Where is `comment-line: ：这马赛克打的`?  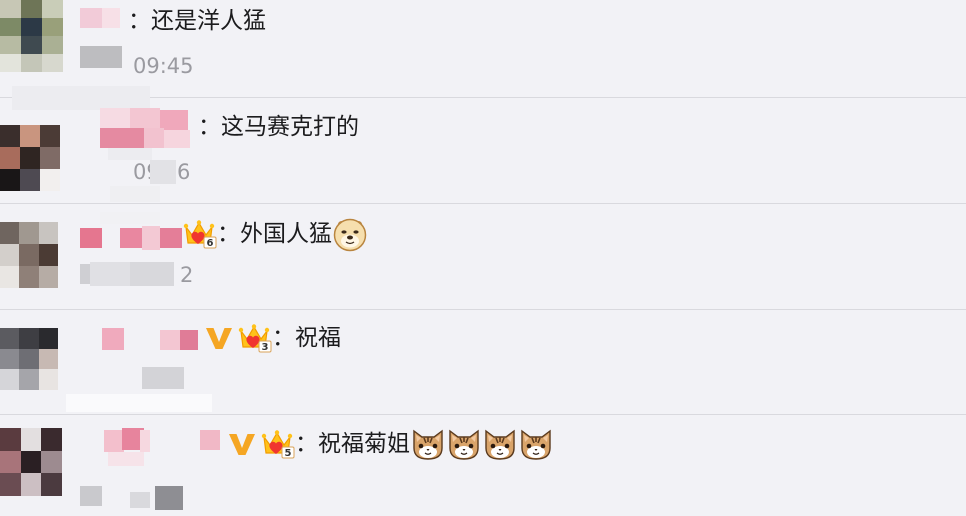
comment-line: ：这马赛克打的 is located at coordinates (278, 127).